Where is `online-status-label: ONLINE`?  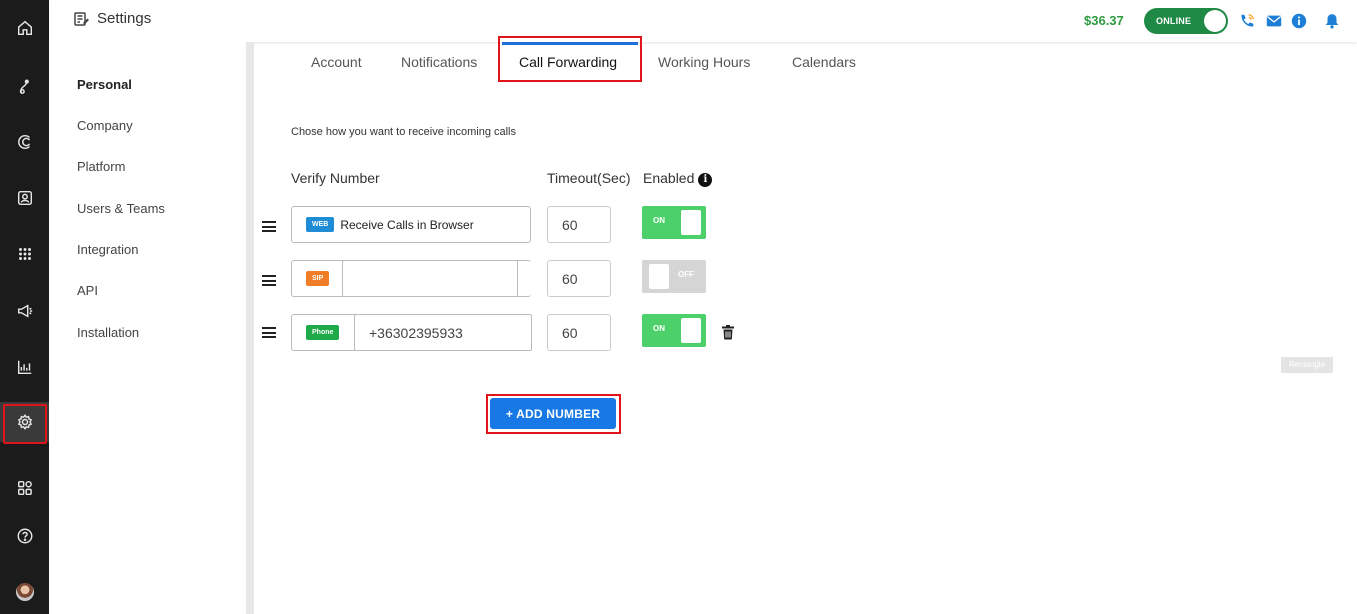
online-status-label: ONLINE is located at coordinates (1174, 21).